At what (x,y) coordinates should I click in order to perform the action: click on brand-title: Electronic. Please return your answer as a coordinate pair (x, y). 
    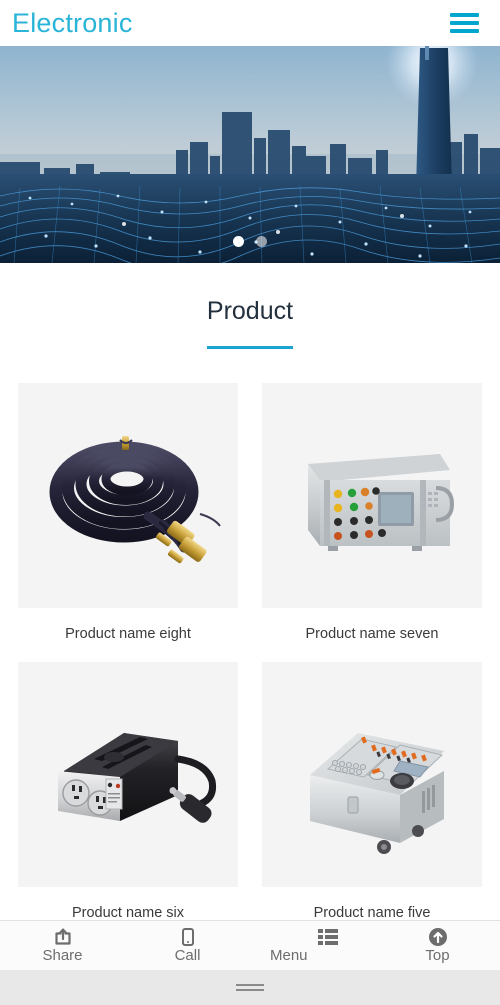
    Looking at the image, I should click on (72, 22).